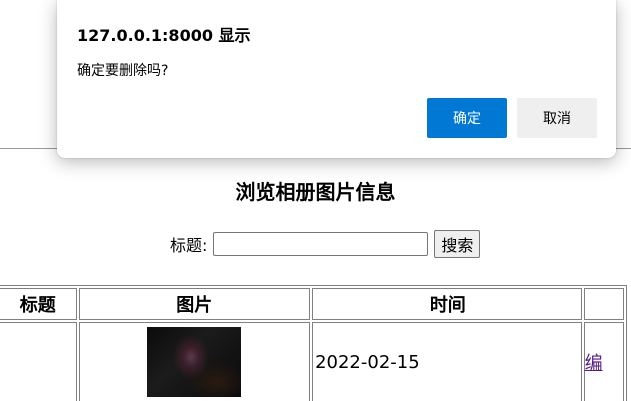 The width and height of the screenshot is (631, 401). What do you see at coordinates (447, 361) in the screenshot?
I see `cell-time: 2022-02-15` at bounding box center [447, 361].